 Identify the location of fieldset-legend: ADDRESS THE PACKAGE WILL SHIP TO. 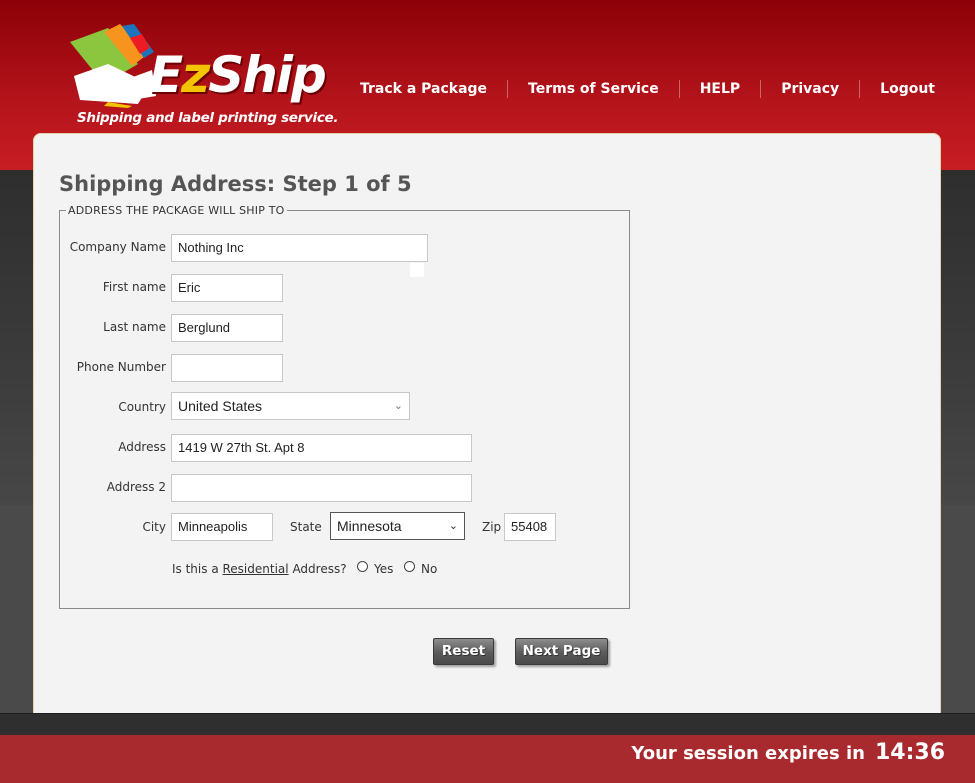
(176, 210).